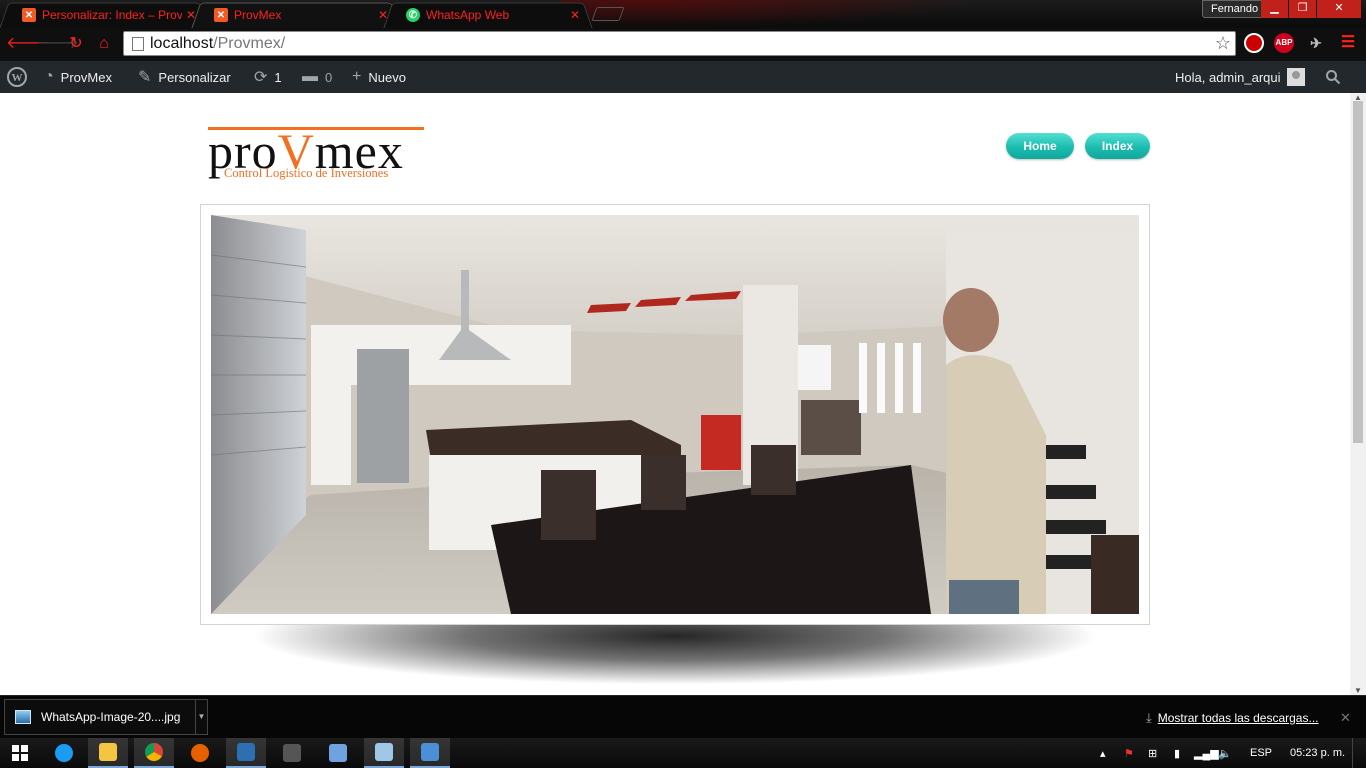 This screenshot has width=1366, height=768. I want to click on tab-title: WhatsApp Web, so click(468, 15).